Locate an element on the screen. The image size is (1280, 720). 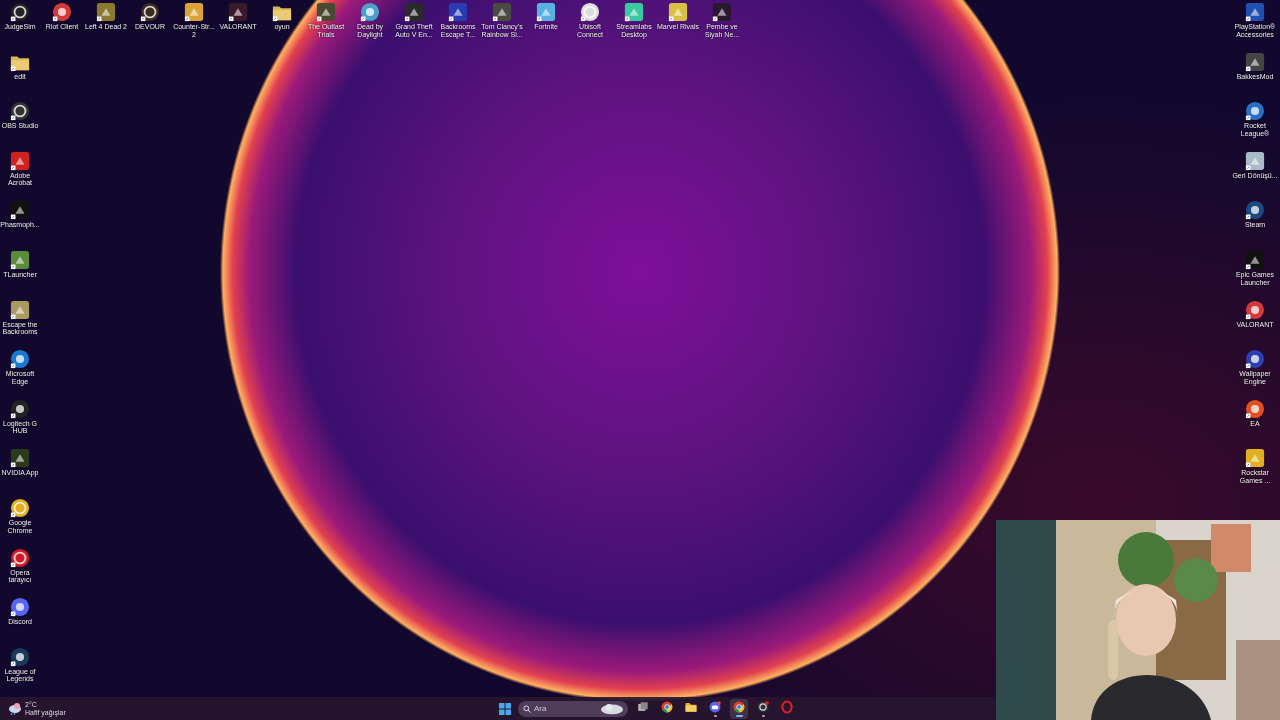
cloud-rain-icon is located at coordinates (15, 708).